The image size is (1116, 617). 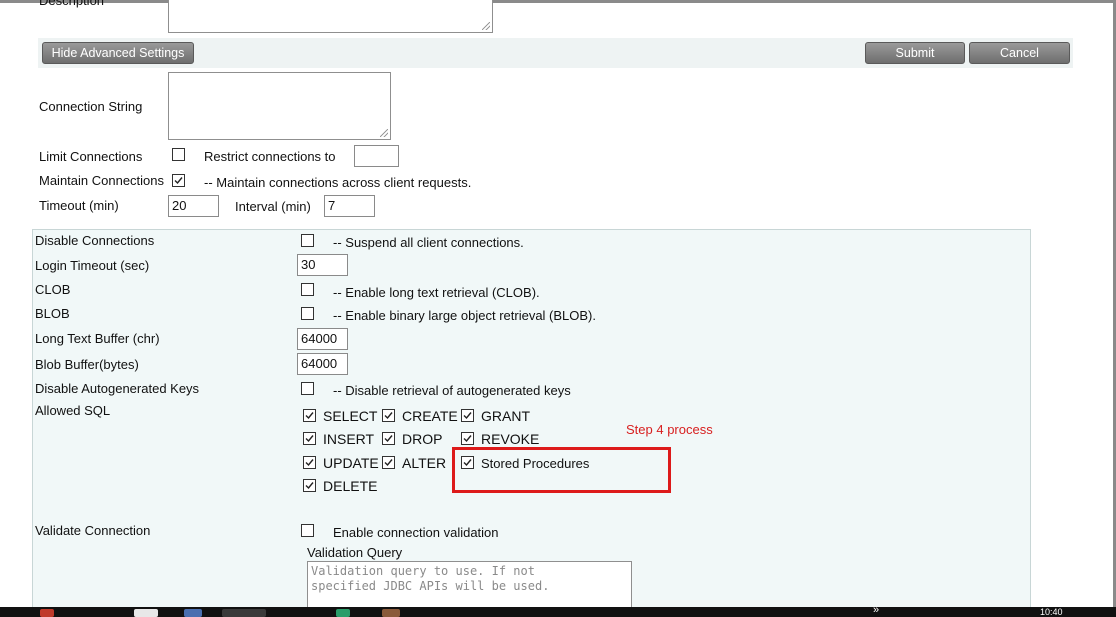 I want to click on long-text-buffer-label: Long Text Buffer (chr), so click(x=97, y=338).